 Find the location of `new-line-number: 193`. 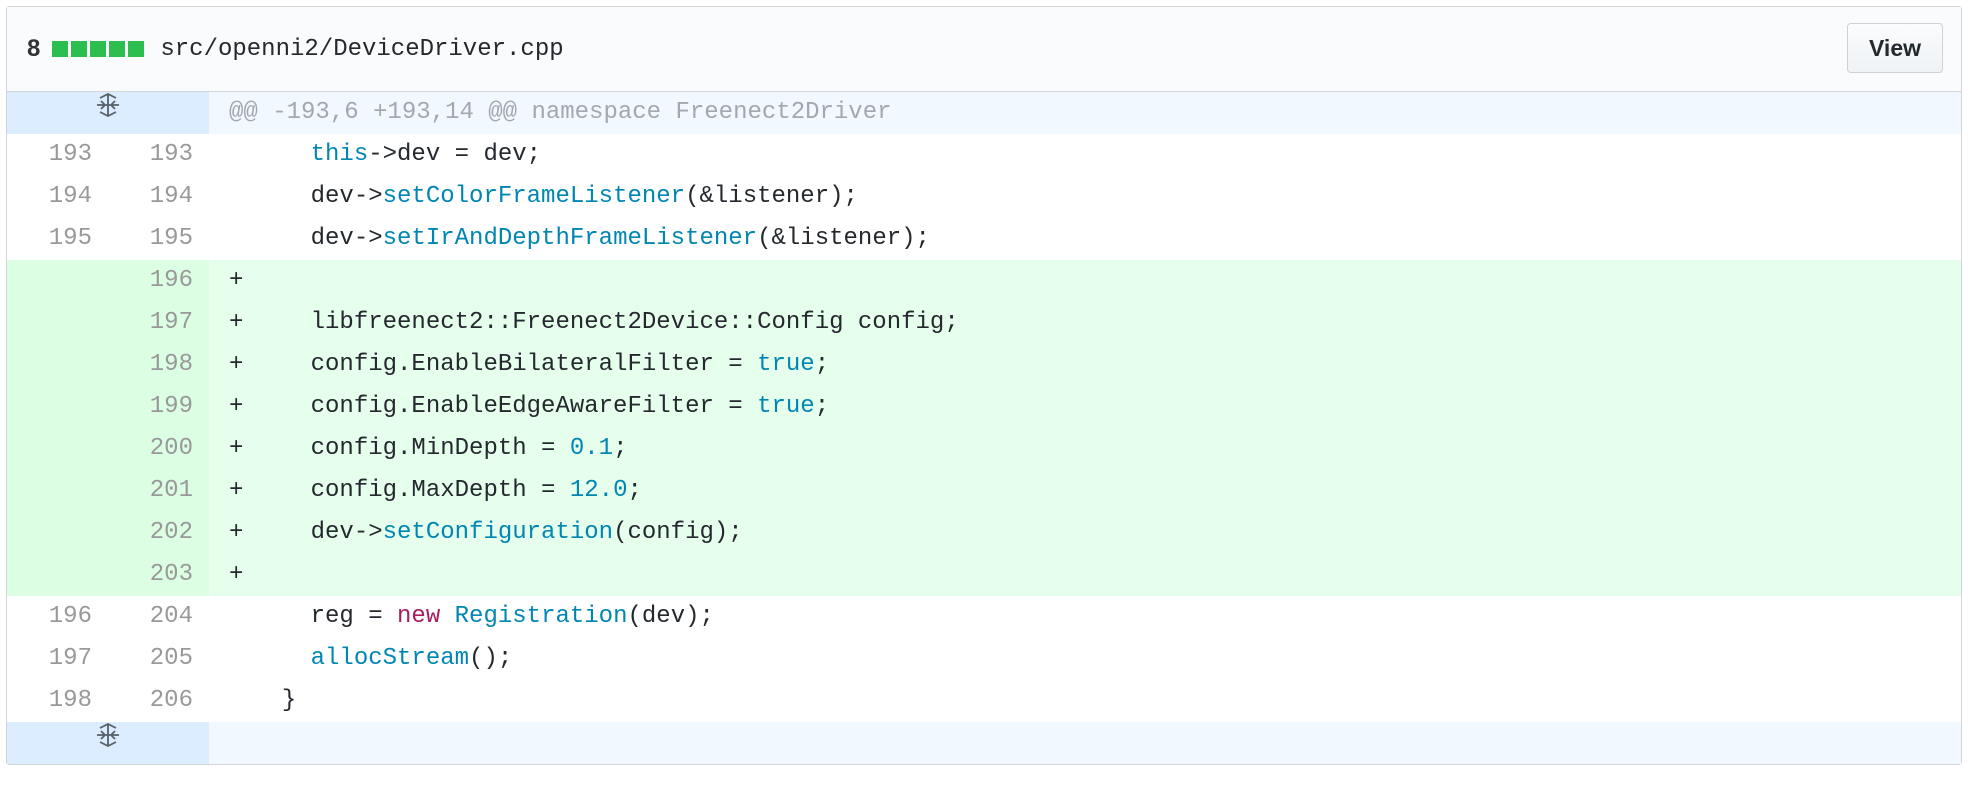

new-line-number: 193 is located at coordinates (158, 155).